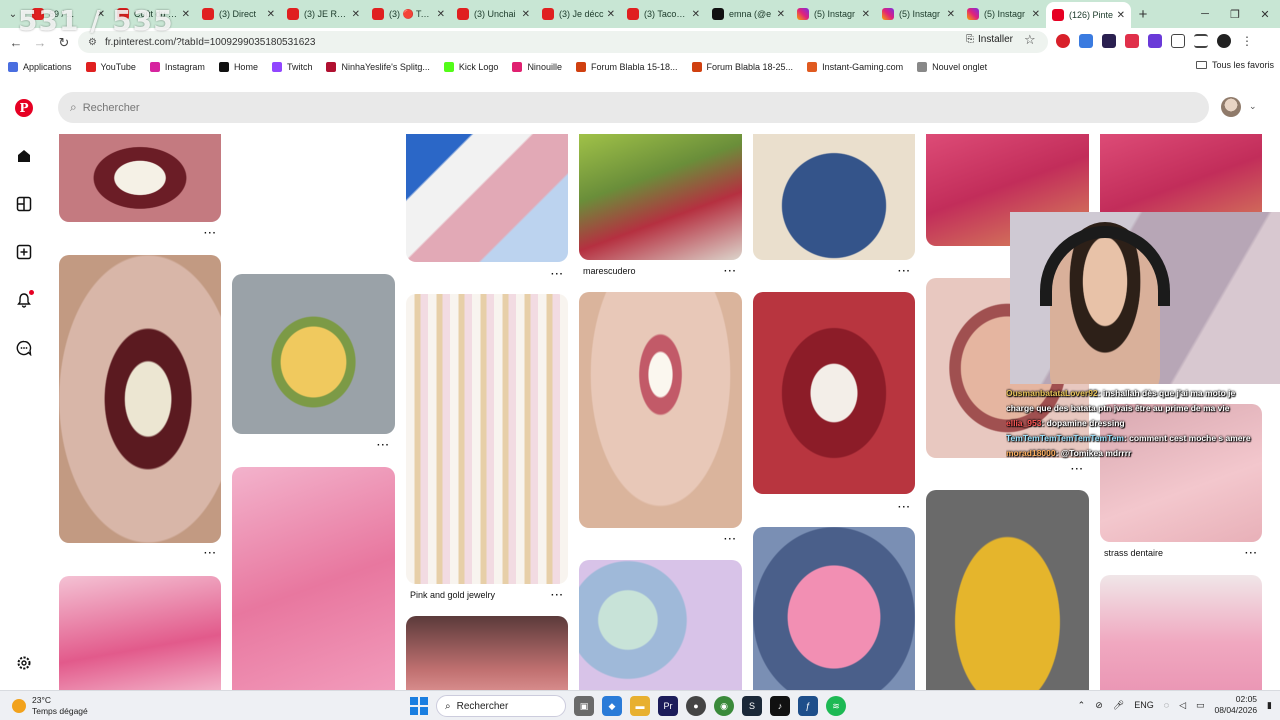 The height and width of the screenshot is (720, 1280). Describe the element at coordinates (1253, 106) in the screenshot. I see `chevron-down-icon: ⌄` at that location.